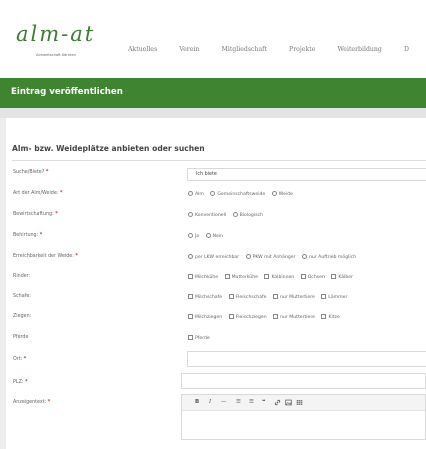  What do you see at coordinates (306, 359) in the screenshot?
I see `ort-input` at bounding box center [306, 359].